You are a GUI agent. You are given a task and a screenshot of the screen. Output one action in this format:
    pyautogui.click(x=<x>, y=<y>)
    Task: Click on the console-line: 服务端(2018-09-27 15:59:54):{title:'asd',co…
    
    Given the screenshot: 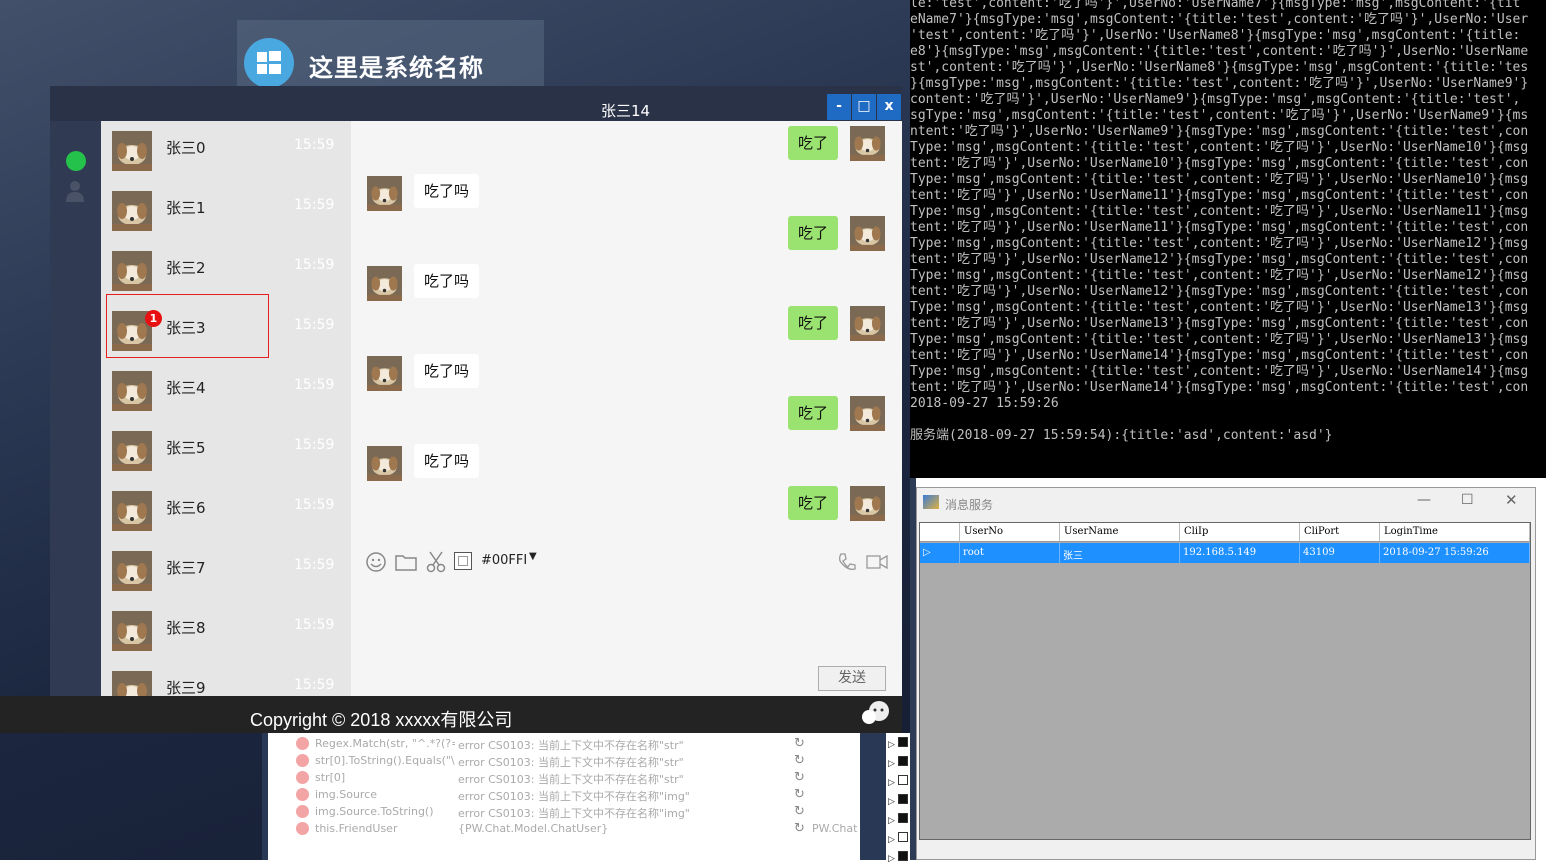 What is the action you would take?
    pyautogui.click(x=1121, y=435)
    